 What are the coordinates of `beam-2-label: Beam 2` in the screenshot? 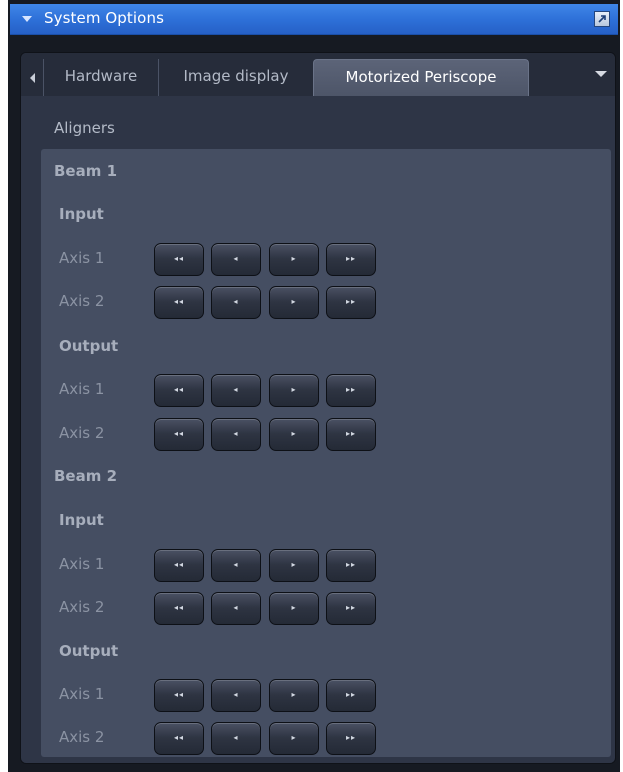 It's located at (86, 476).